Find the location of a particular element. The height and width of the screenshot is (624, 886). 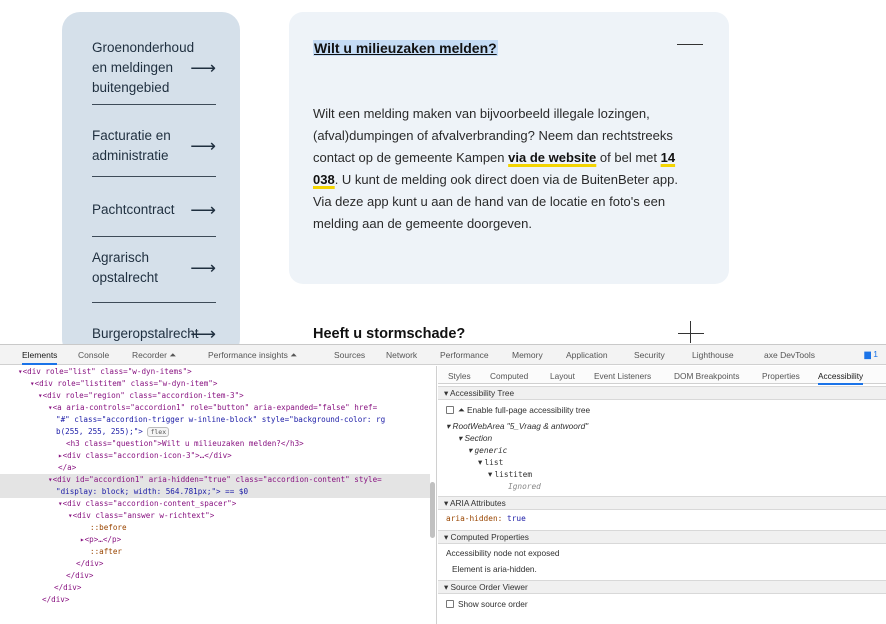

tab-performance: Performance is located at coordinates (464, 355).